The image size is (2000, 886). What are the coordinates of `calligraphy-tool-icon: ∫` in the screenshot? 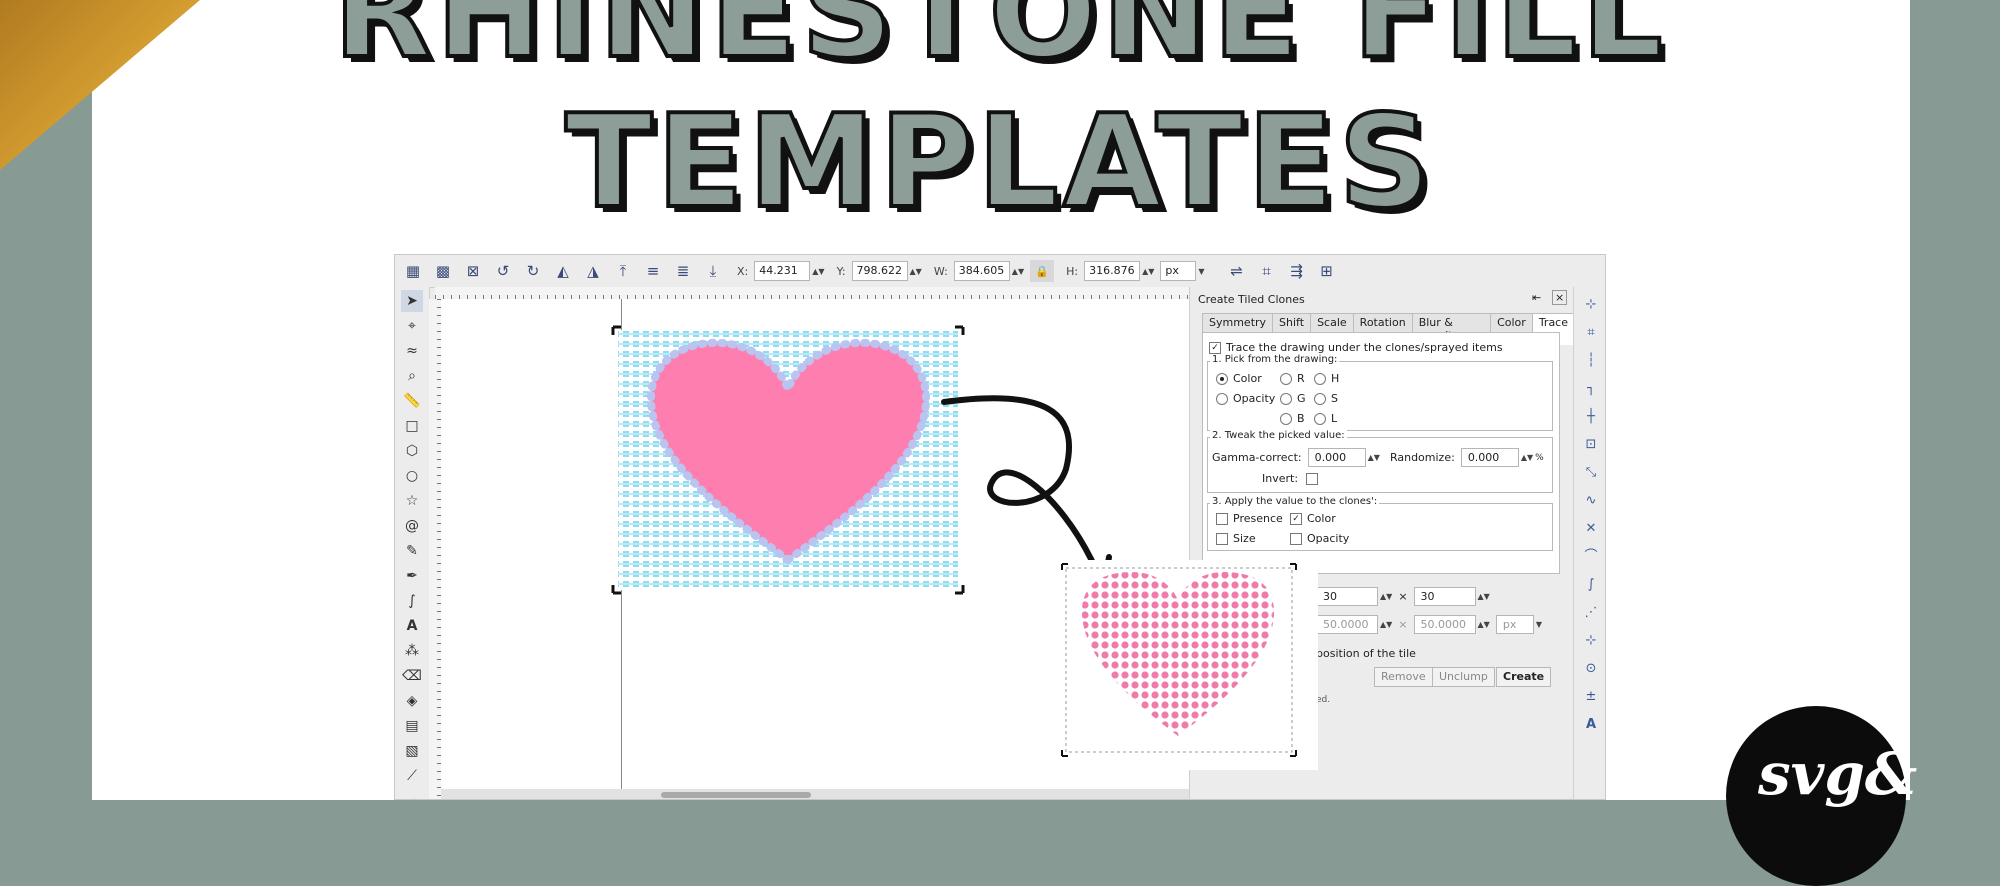 It's located at (412, 601).